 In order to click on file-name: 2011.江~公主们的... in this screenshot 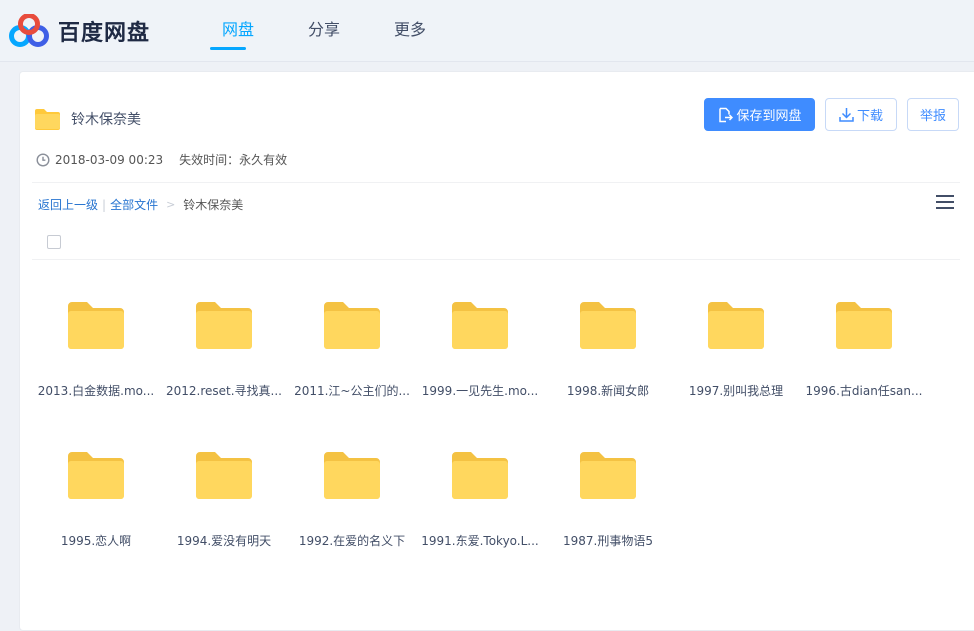, I will do `click(352, 390)`.